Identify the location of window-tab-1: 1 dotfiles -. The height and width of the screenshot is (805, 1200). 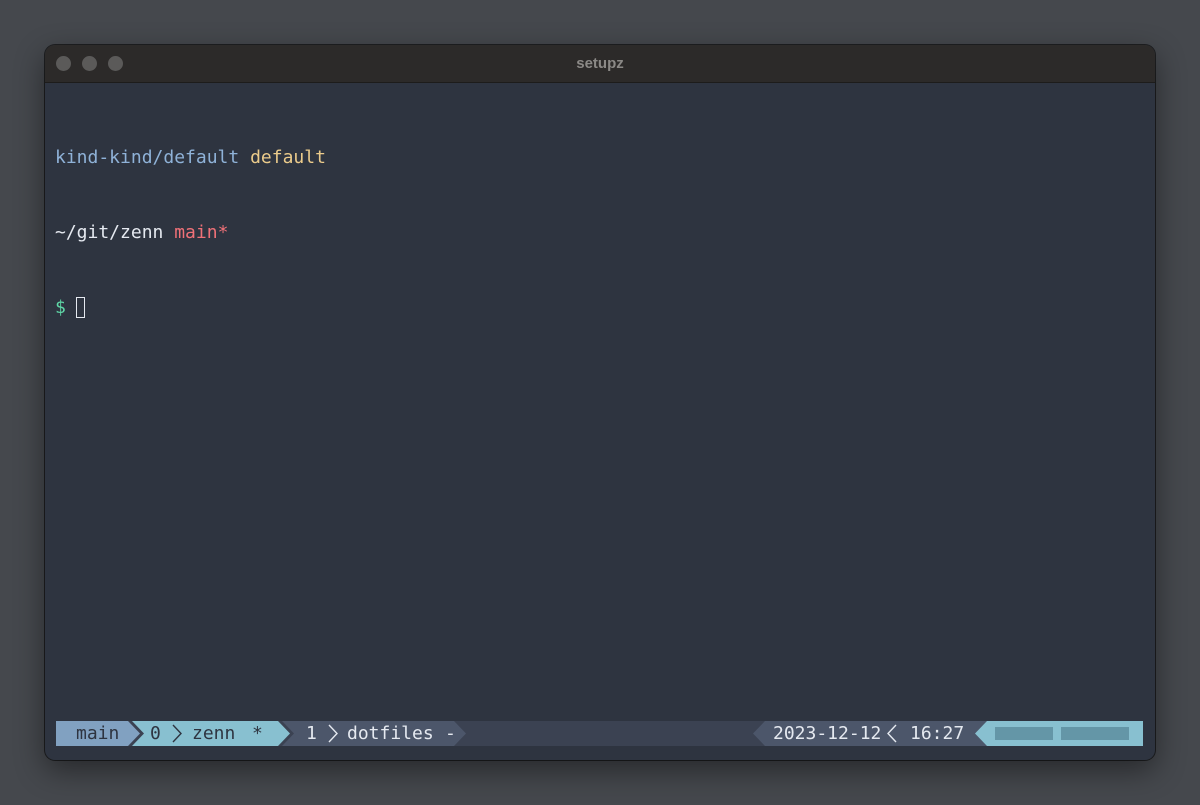
(374, 733).